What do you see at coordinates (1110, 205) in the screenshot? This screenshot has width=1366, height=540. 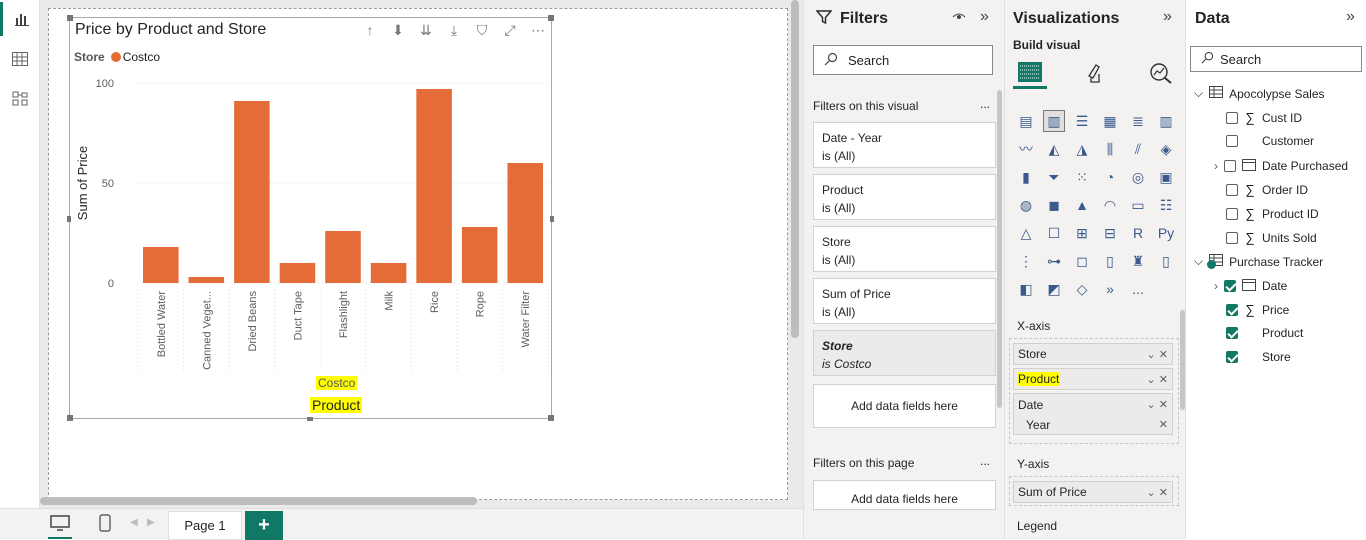 I see `gauge-icon: ◠` at bounding box center [1110, 205].